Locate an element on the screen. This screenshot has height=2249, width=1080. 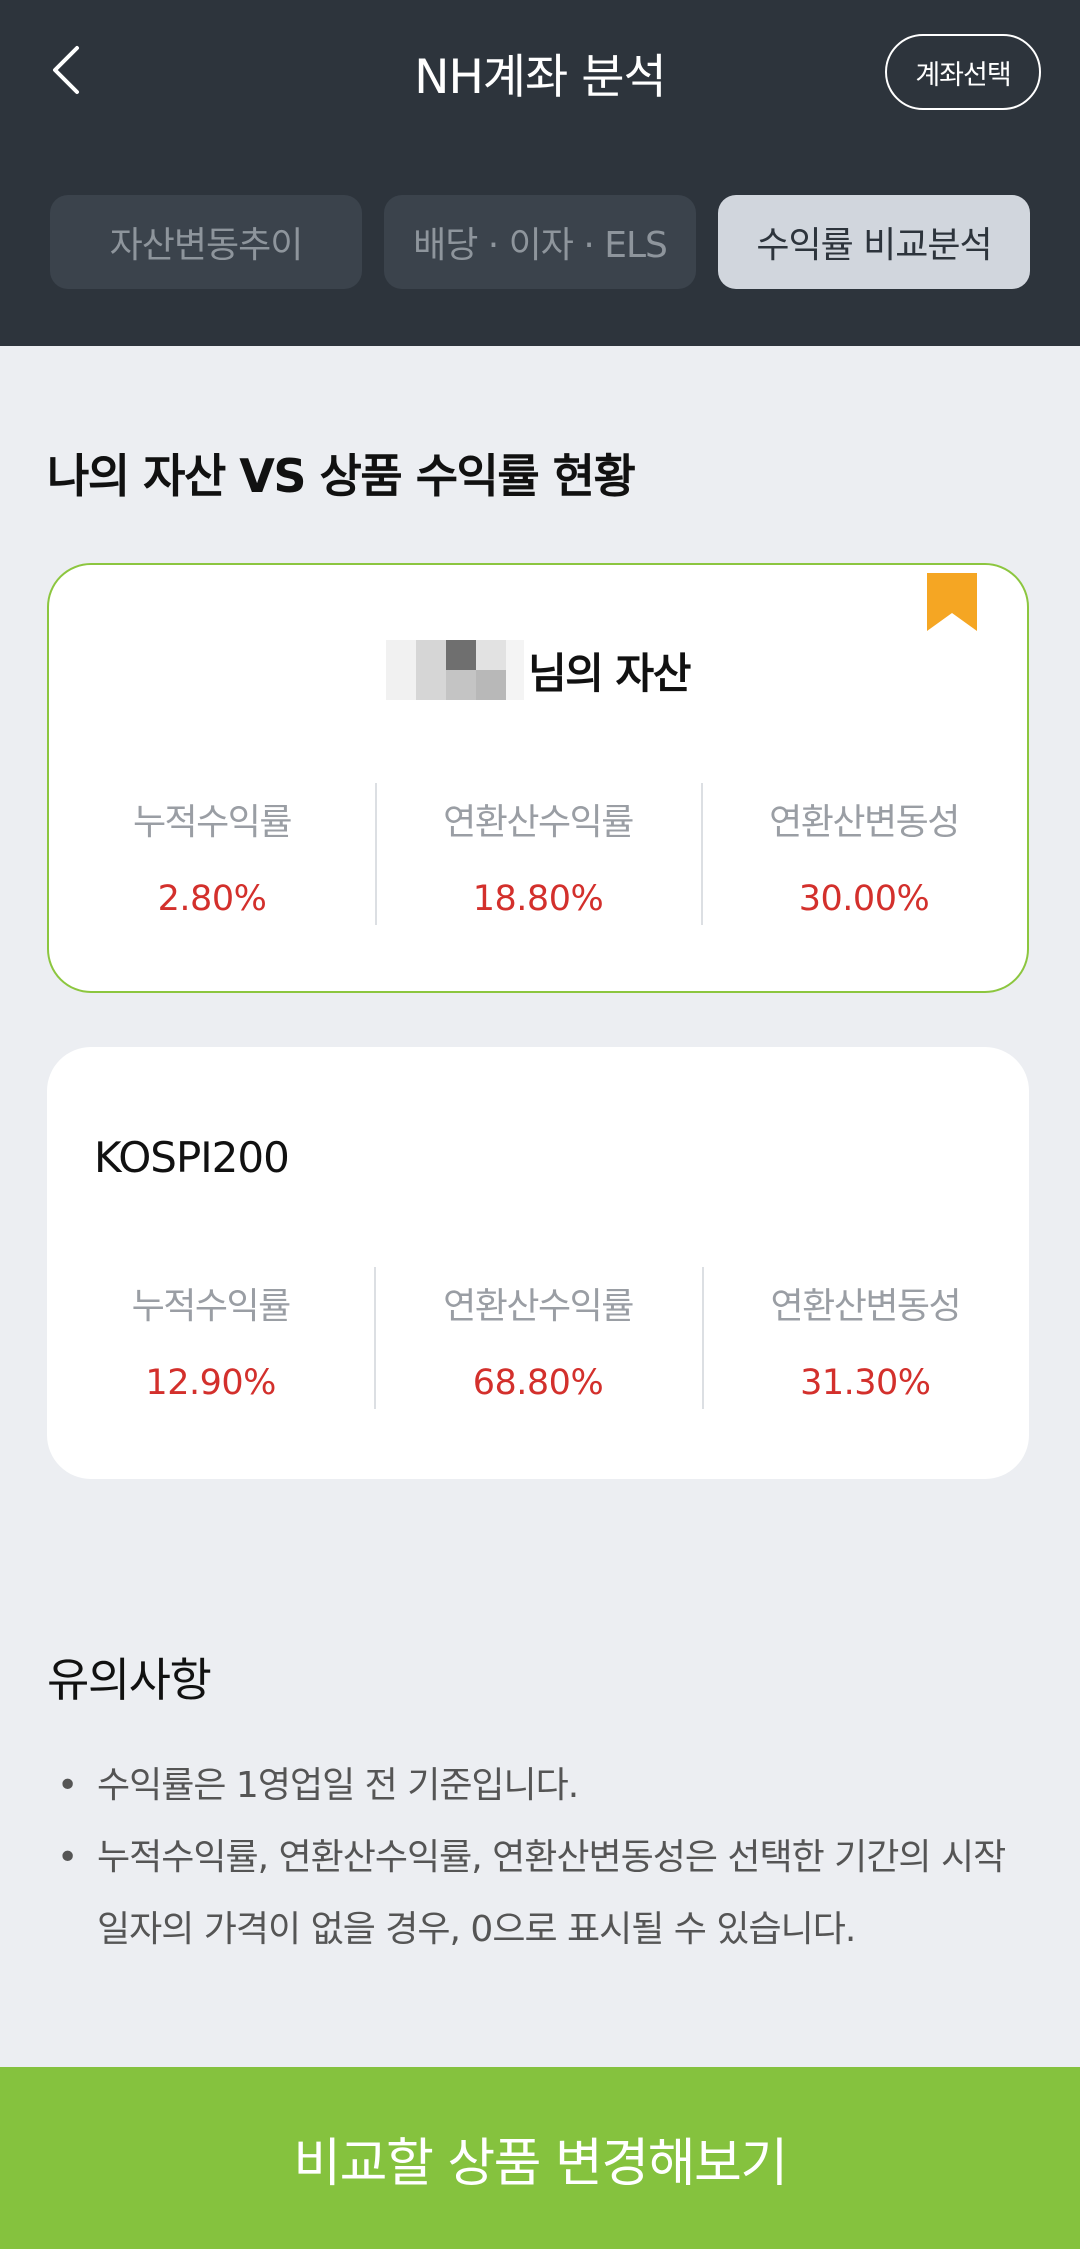
notice-title: 유의사항 is located at coordinates (129, 1680).